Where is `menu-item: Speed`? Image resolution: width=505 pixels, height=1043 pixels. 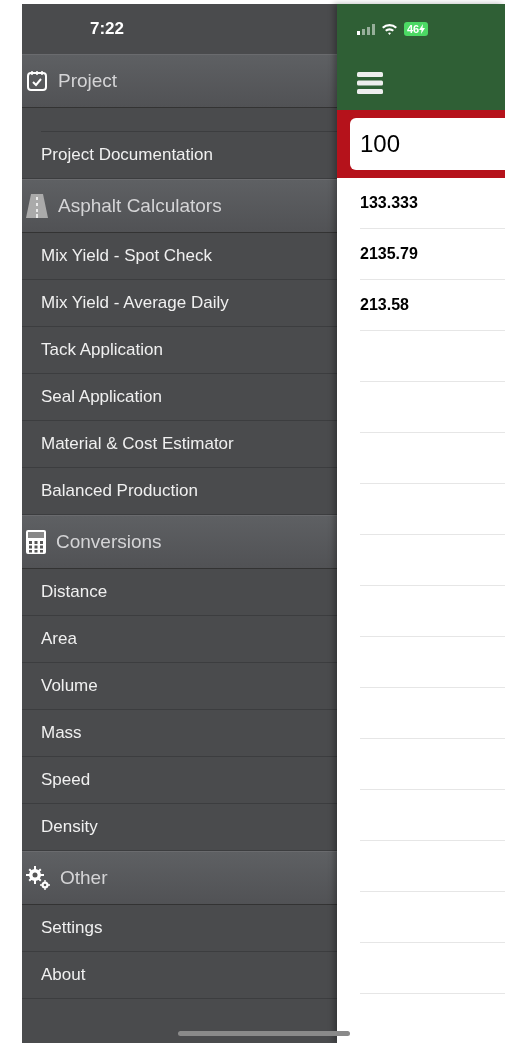
menu-item: Speed is located at coordinates (179, 780).